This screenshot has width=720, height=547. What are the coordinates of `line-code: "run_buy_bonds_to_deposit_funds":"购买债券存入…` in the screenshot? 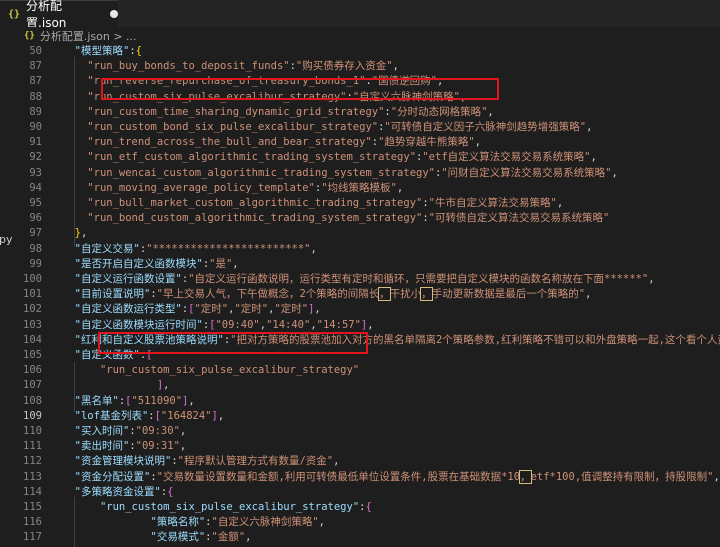 It's located at (230, 66).